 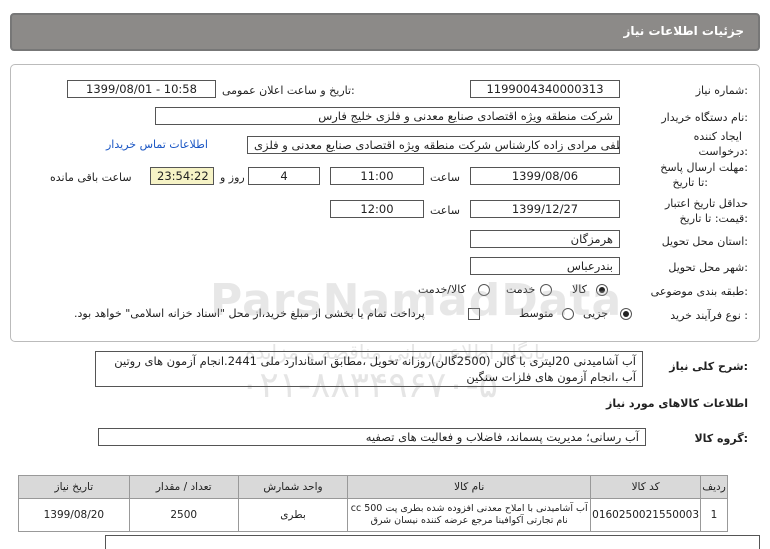 I want to click on days-label: روز و, so click(x=232, y=177).